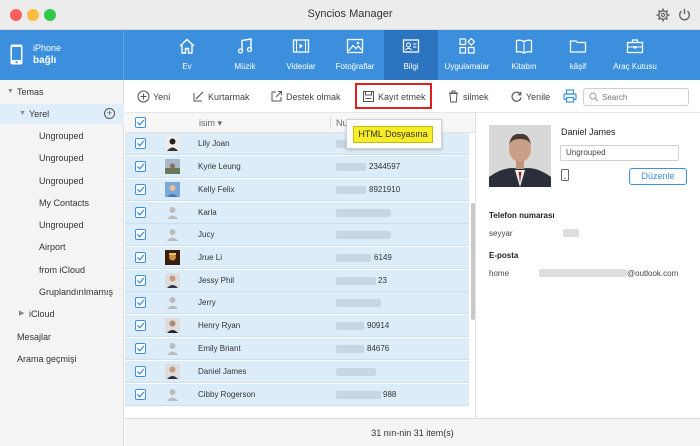  What do you see at coordinates (62, 270) in the screenshot?
I see `sidebar-group-item: from iCloud` at bounding box center [62, 270].